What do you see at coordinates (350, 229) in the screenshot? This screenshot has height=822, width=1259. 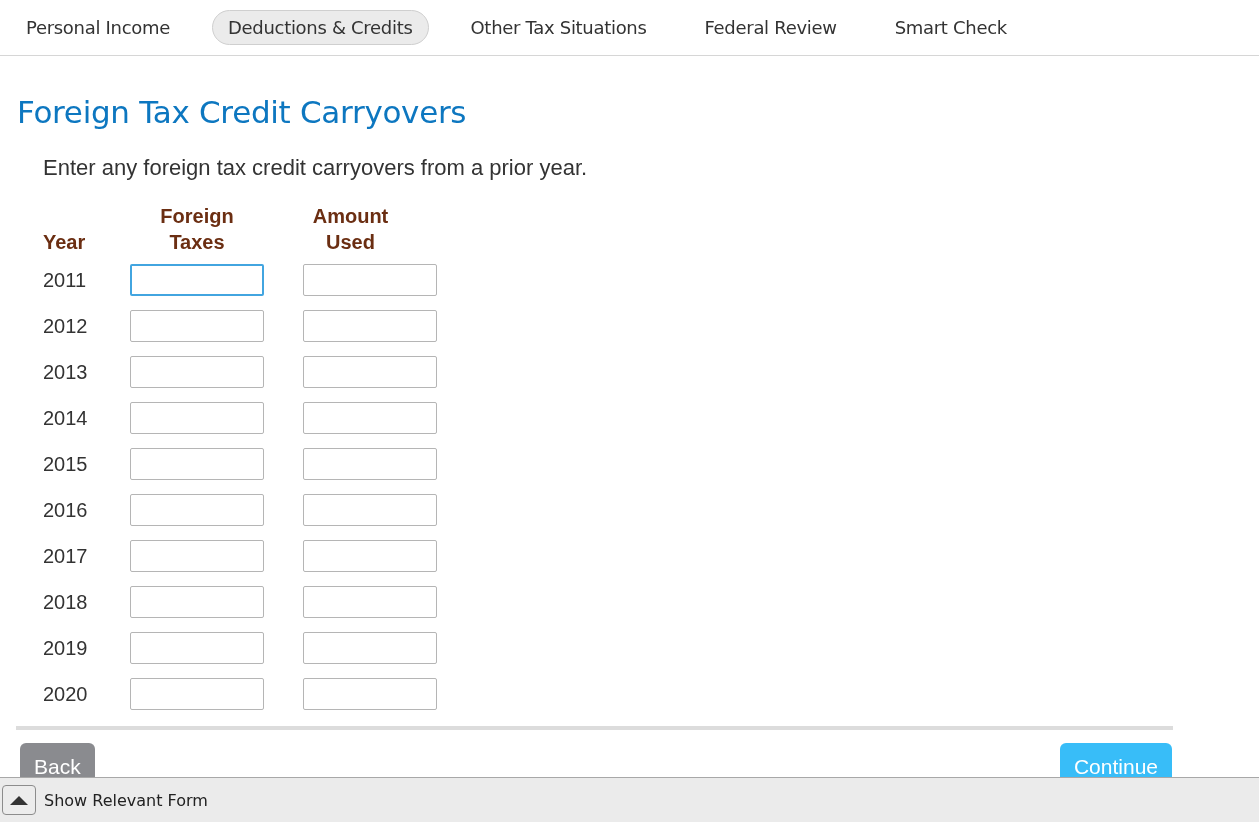 I see `column-header: Amount Used` at bounding box center [350, 229].